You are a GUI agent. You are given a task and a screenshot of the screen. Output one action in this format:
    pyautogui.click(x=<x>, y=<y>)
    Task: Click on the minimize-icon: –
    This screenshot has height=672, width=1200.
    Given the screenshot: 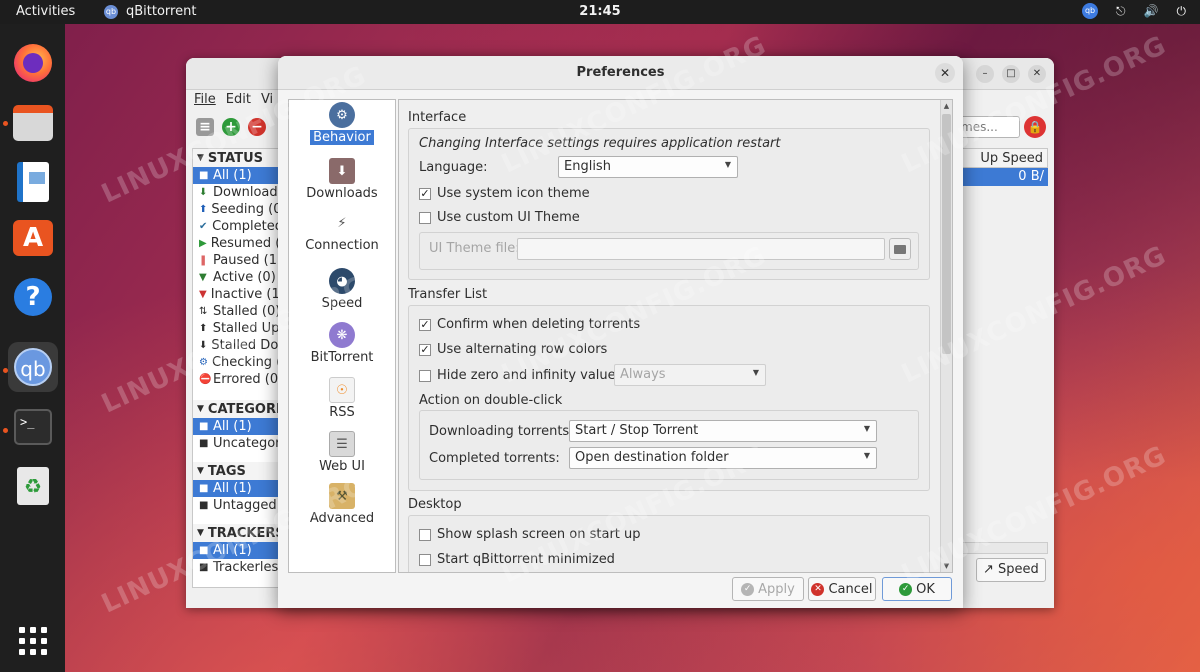 What is the action you would take?
    pyautogui.click(x=985, y=74)
    